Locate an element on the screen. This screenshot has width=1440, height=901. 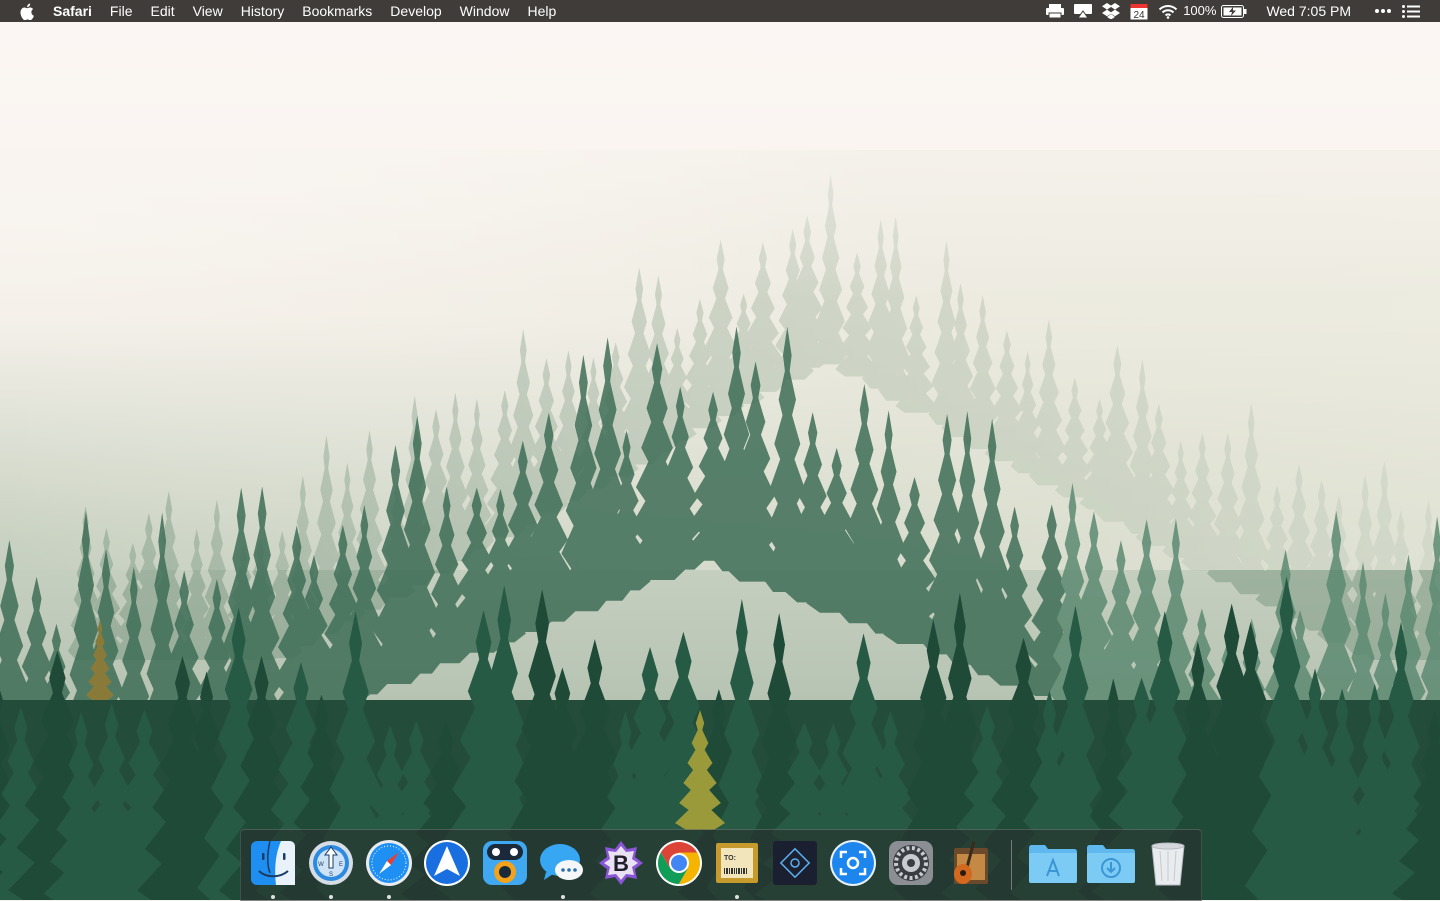
calendar-icon: 24 is located at coordinates (1139, 11).